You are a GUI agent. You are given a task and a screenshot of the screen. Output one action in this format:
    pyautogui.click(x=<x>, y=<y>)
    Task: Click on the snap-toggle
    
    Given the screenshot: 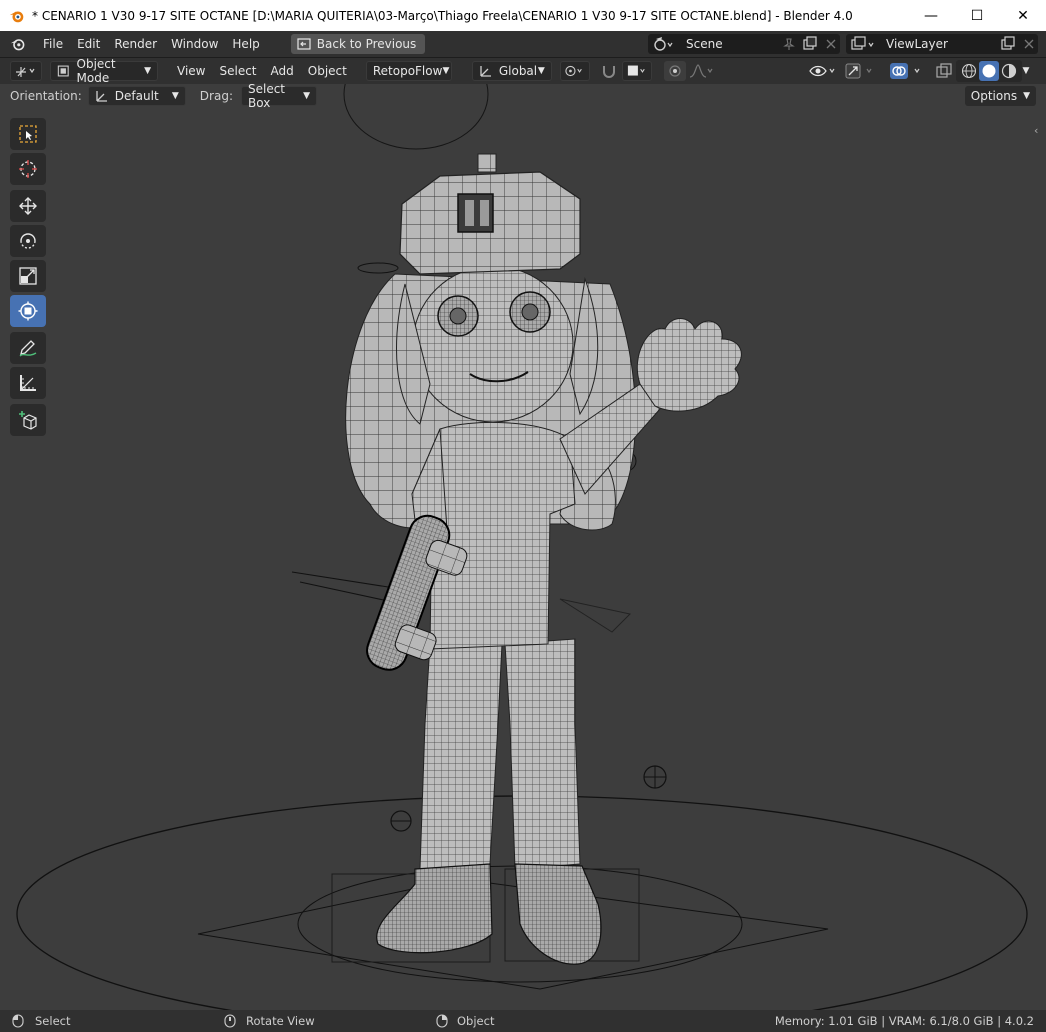 What is the action you would take?
    pyautogui.click(x=609, y=71)
    